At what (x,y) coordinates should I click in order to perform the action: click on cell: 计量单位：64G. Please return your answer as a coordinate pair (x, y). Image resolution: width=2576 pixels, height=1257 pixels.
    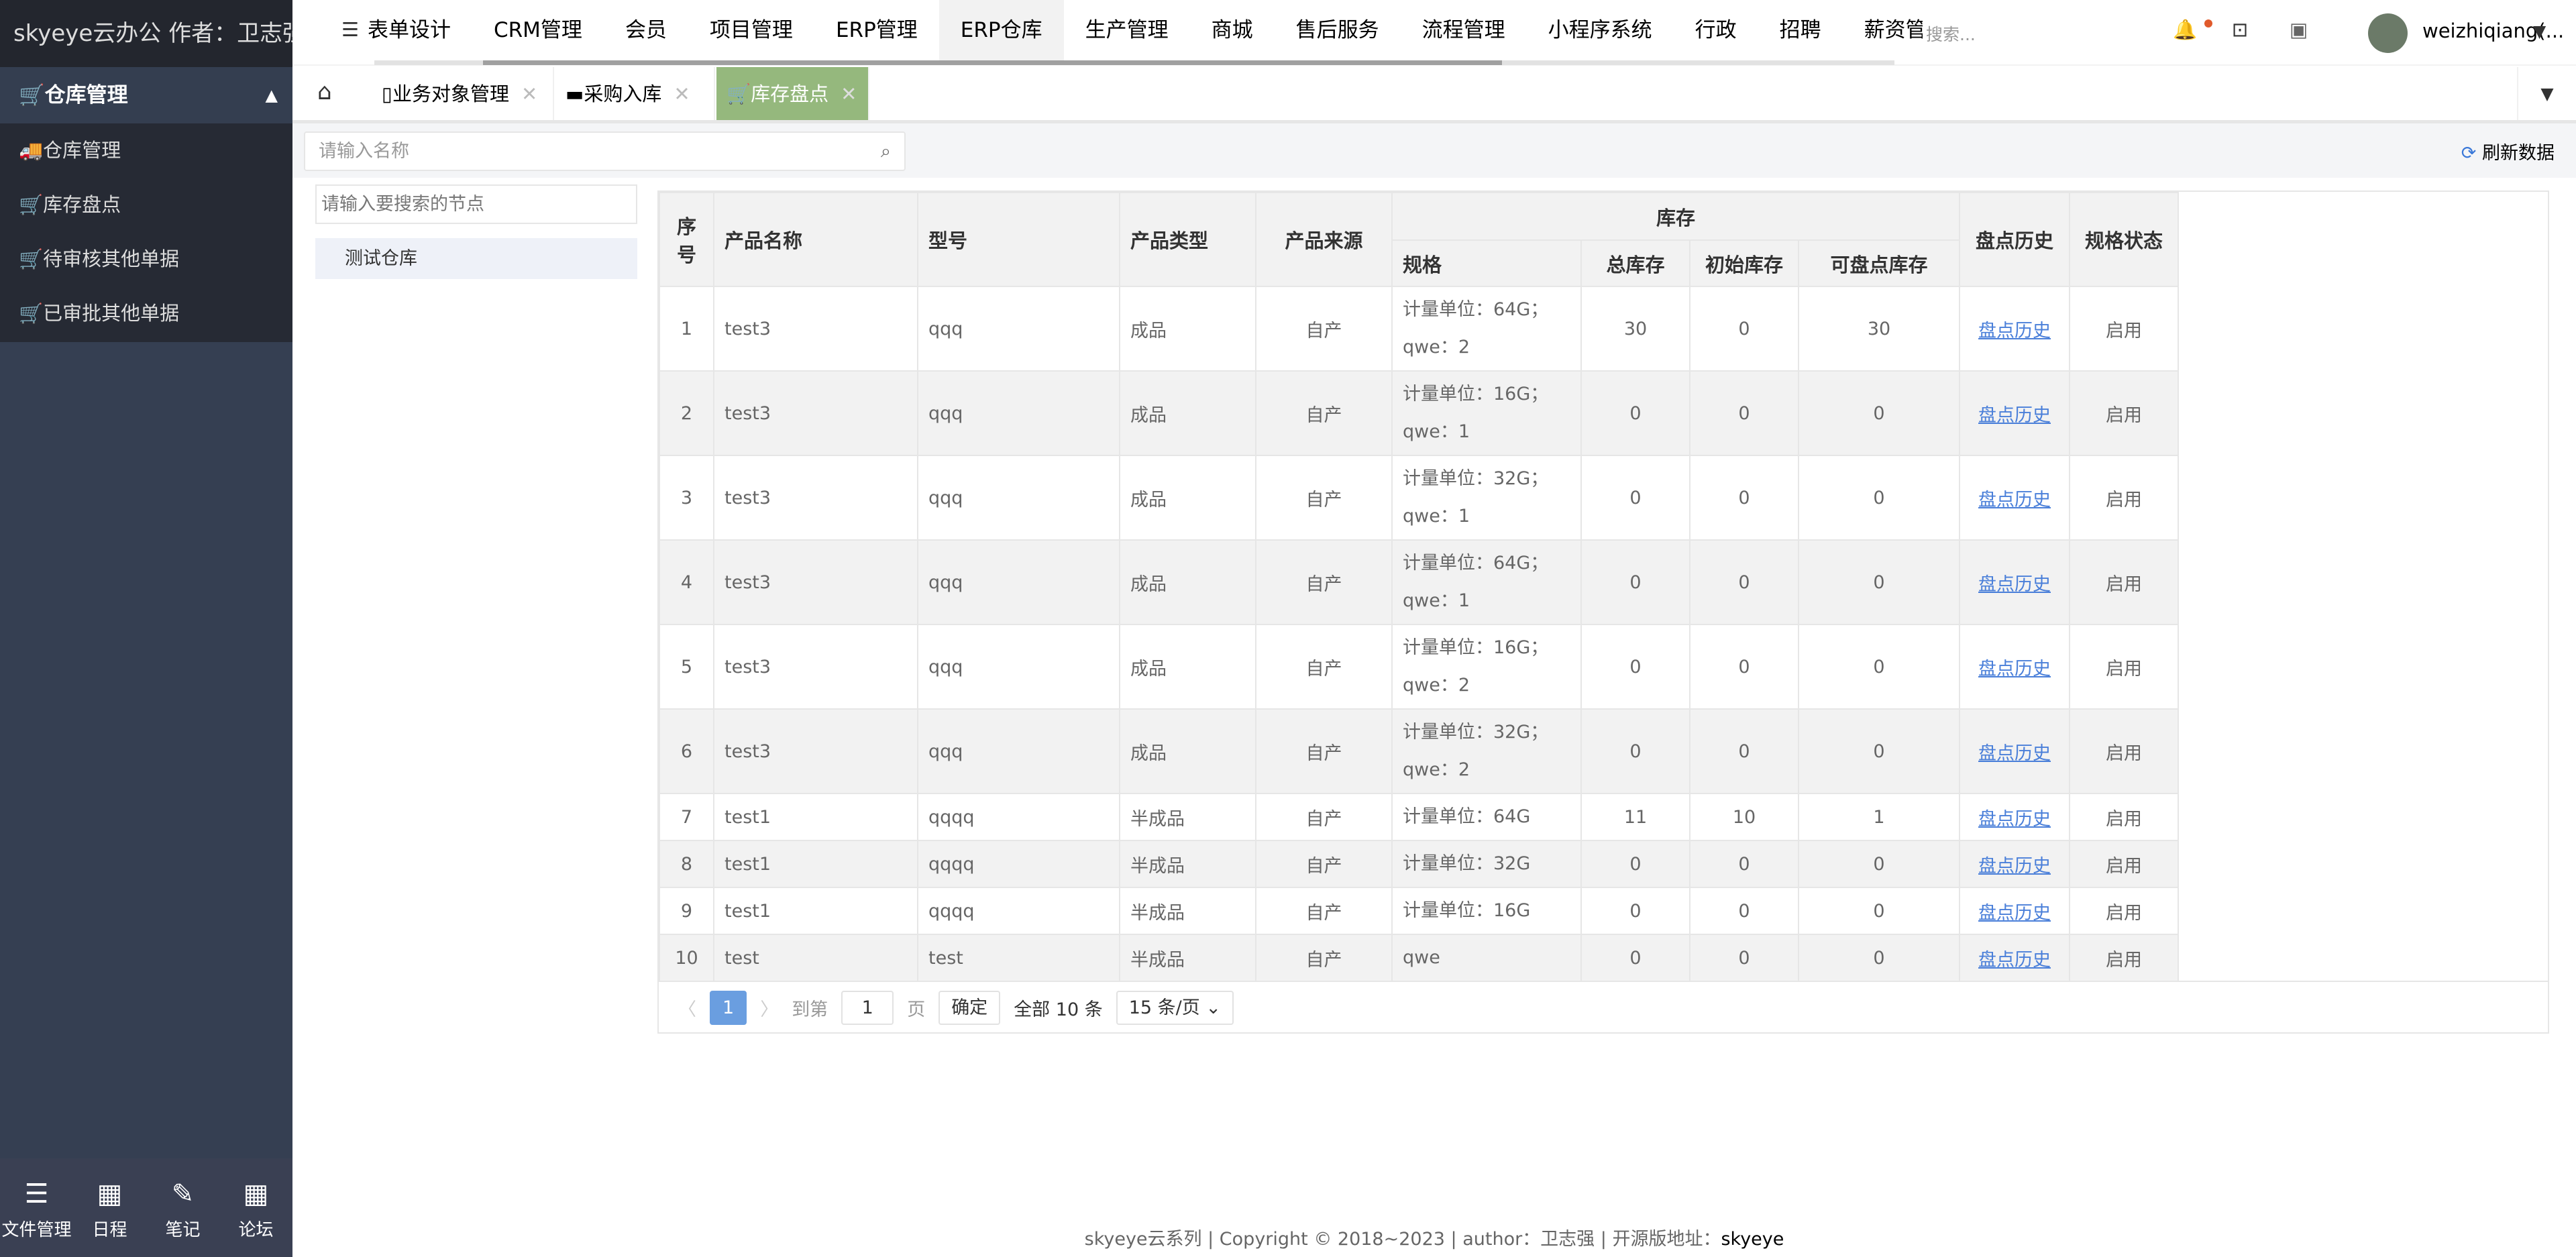
    Looking at the image, I should click on (1486, 817).